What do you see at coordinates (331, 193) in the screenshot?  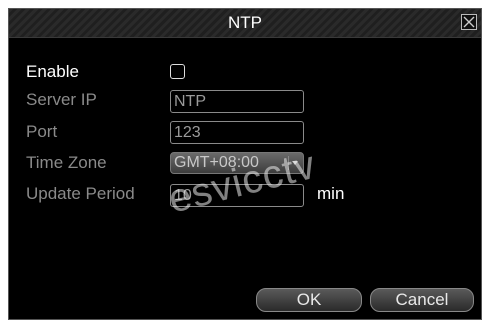 I see `update-period-unit: min` at bounding box center [331, 193].